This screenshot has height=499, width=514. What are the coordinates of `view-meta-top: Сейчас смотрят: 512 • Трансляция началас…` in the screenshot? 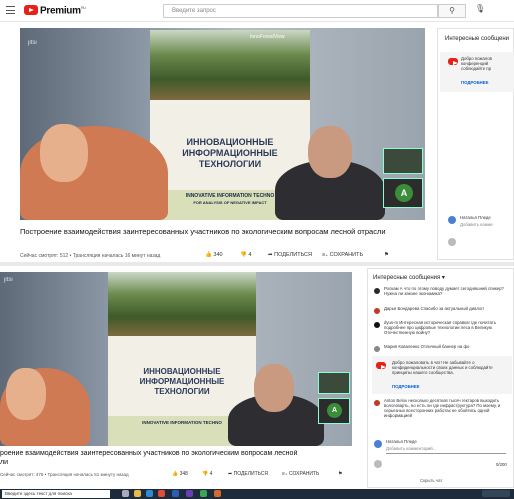 It's located at (90, 256).